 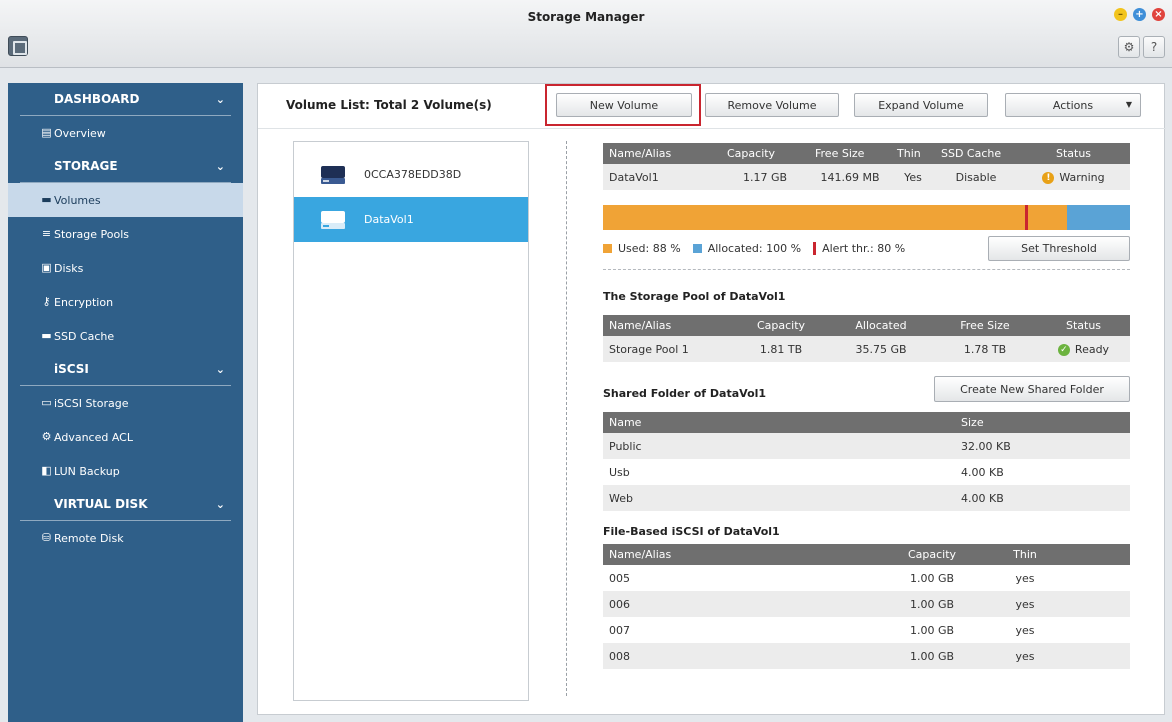 What do you see at coordinates (866, 554) in the screenshot?
I see `table-header-row: Name/Alias Capacity Thin` at bounding box center [866, 554].